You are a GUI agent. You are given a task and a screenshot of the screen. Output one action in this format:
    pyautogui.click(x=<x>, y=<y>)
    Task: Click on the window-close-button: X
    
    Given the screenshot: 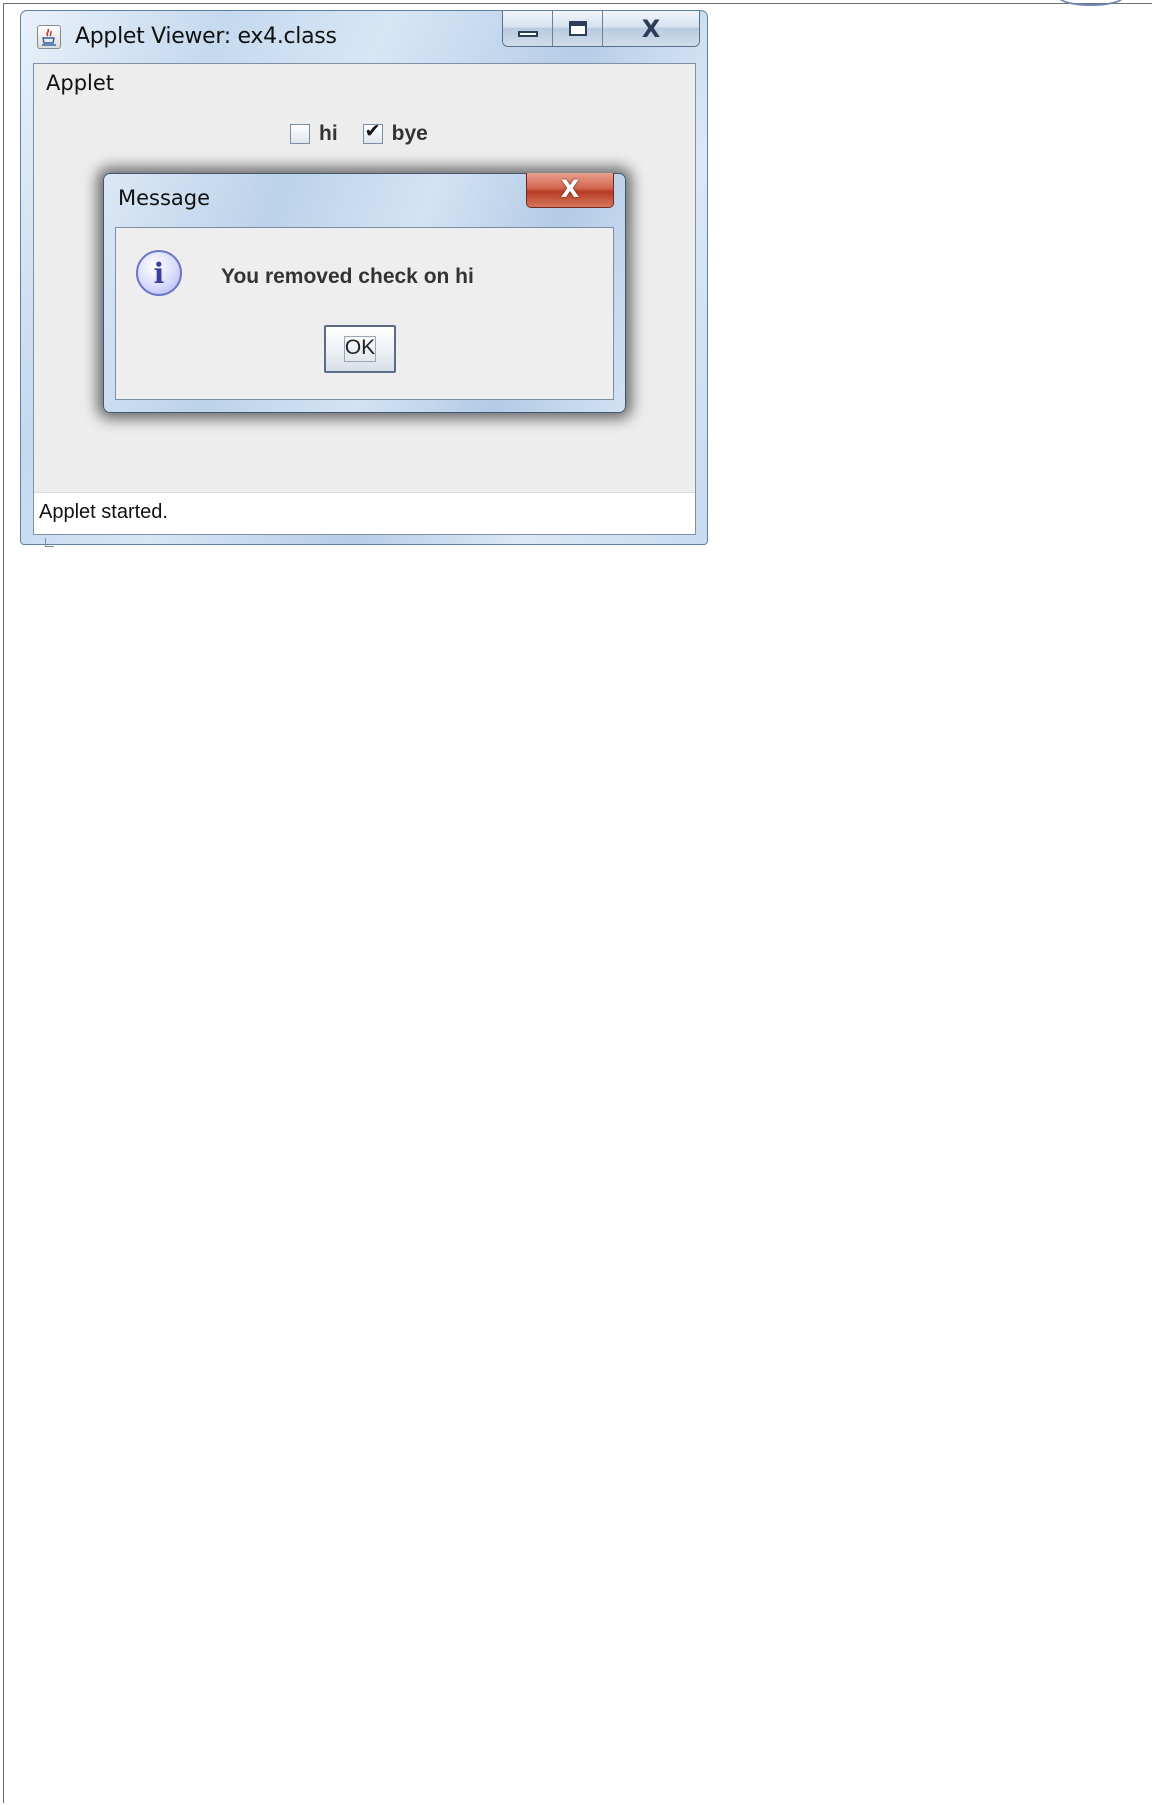 What is the action you would take?
    pyautogui.click(x=651, y=28)
    